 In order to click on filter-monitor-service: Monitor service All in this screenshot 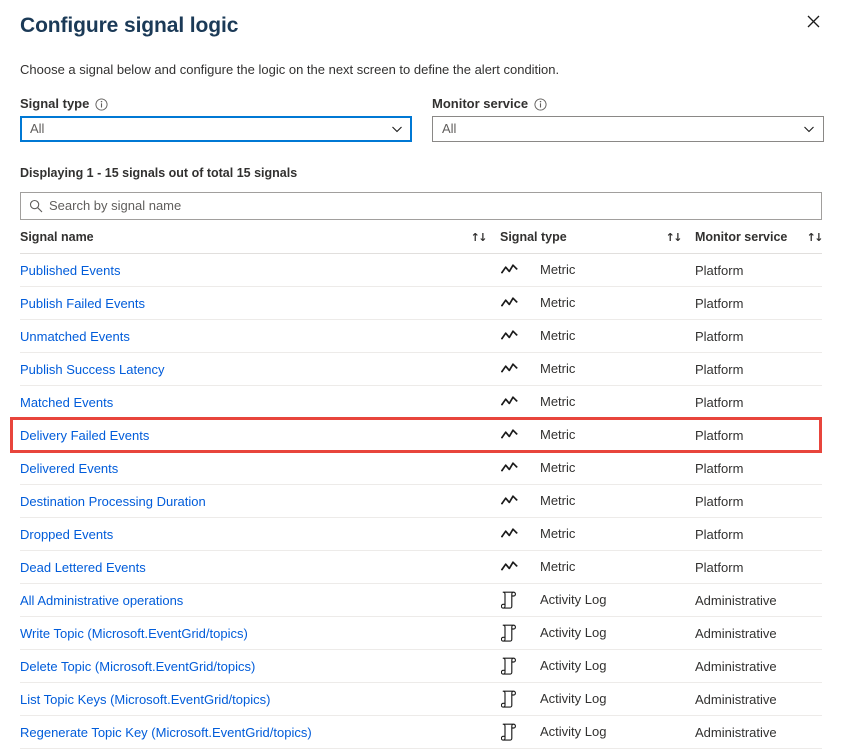, I will do `click(628, 119)`.